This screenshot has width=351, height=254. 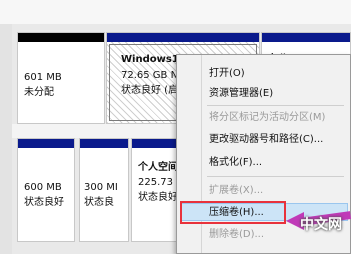 I want to click on partition-status: 状态良好 (启, so click(x=150, y=90).